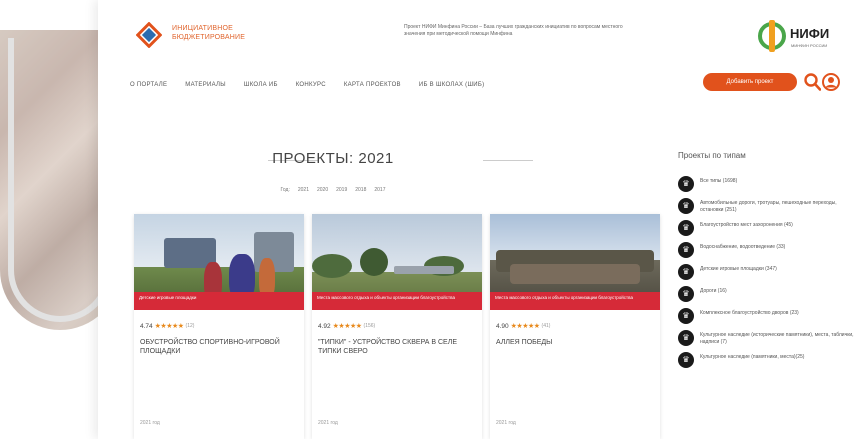  What do you see at coordinates (369, 326) in the screenshot?
I see `rating-count: (156)` at bounding box center [369, 326].